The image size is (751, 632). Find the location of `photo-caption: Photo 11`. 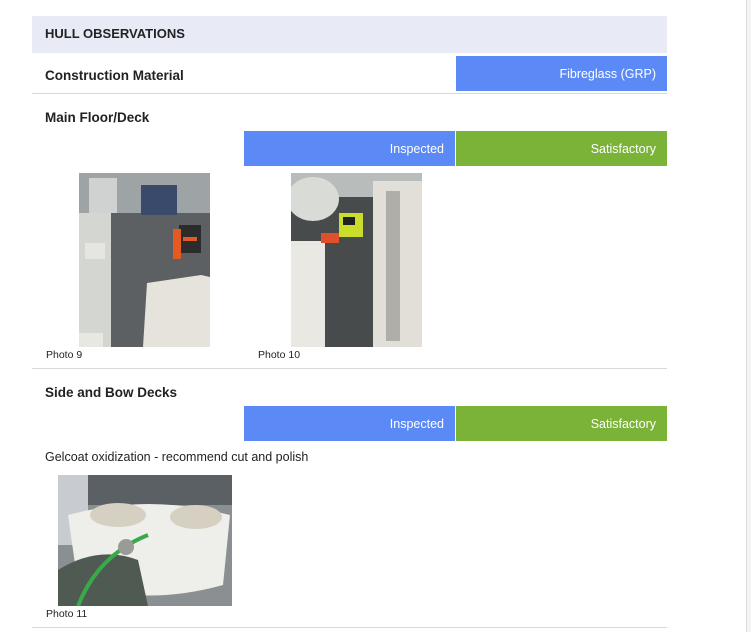

photo-caption: Photo 11 is located at coordinates (67, 614).